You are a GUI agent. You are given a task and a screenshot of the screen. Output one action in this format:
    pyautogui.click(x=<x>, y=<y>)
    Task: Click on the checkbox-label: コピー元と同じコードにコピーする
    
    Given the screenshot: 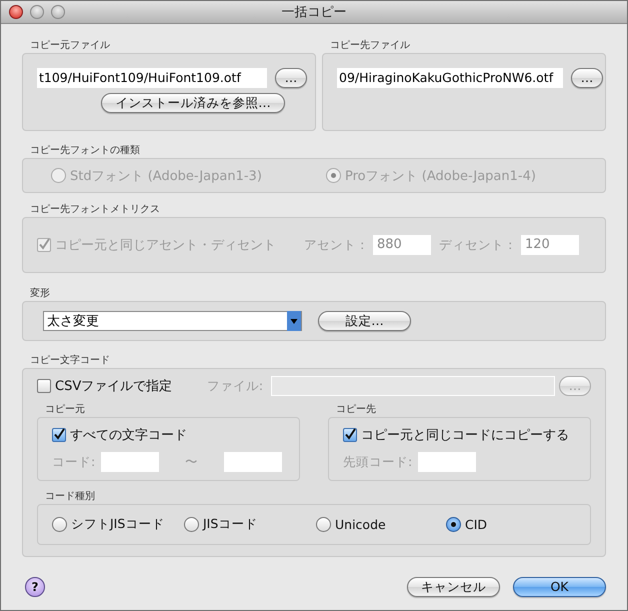 What is the action you would take?
    pyautogui.click(x=465, y=435)
    